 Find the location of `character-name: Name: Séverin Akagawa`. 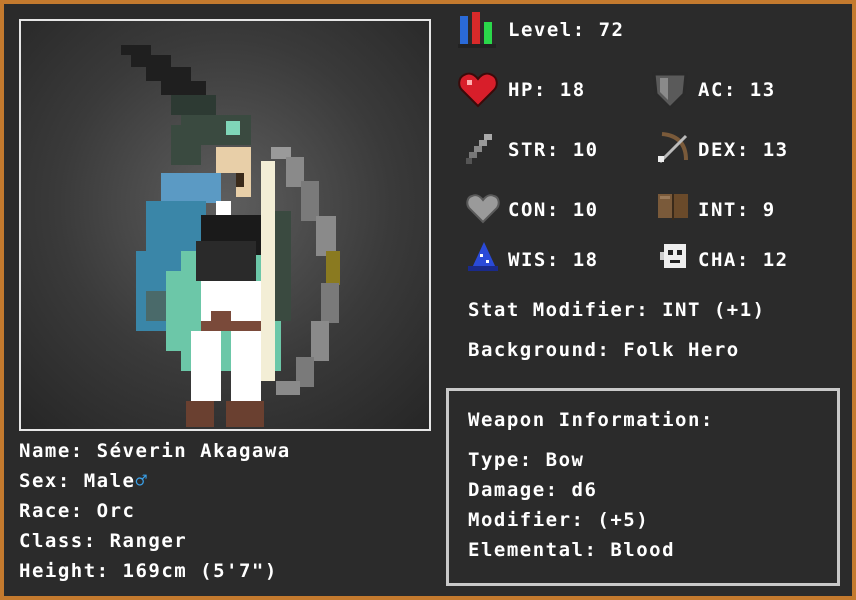

character-name: Name: Séverin Akagawa is located at coordinates (155, 451).